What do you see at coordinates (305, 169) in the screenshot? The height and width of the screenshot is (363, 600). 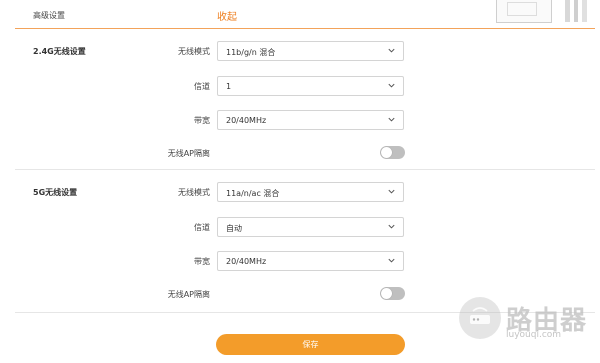 I see `section-divider` at bounding box center [305, 169].